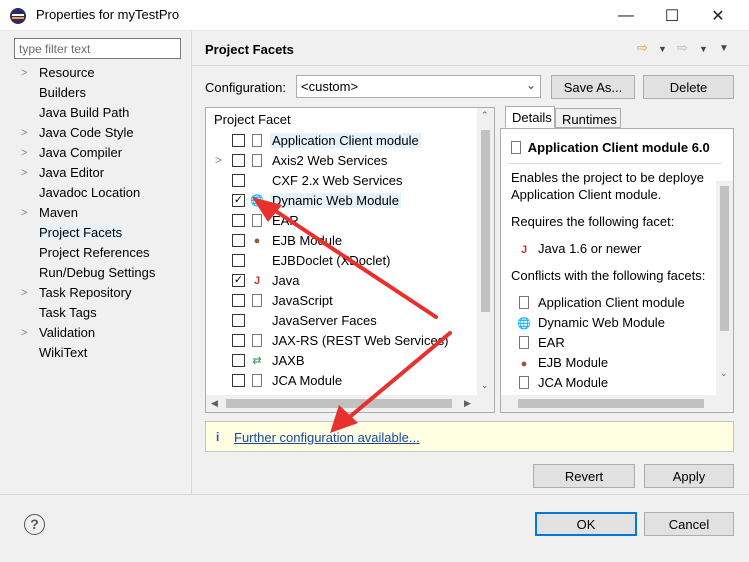 This screenshot has height=562, width=749. What do you see at coordinates (530, 117) in the screenshot?
I see `tab-details: Details` at bounding box center [530, 117].